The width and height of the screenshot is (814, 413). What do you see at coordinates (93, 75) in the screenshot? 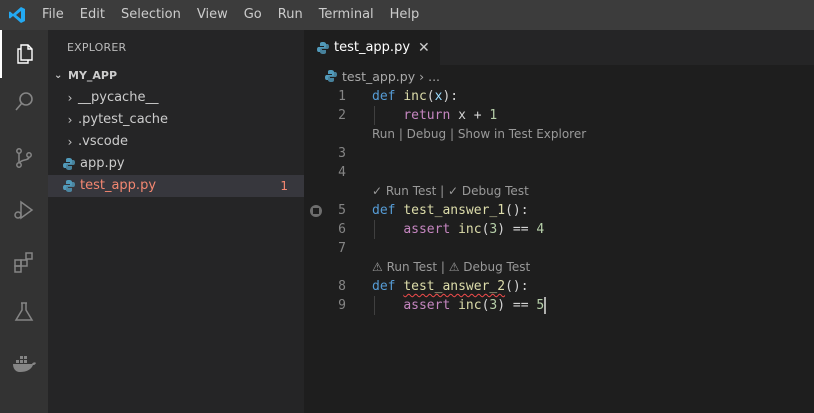
I see `folder-root-label: MY_APP` at bounding box center [93, 75].